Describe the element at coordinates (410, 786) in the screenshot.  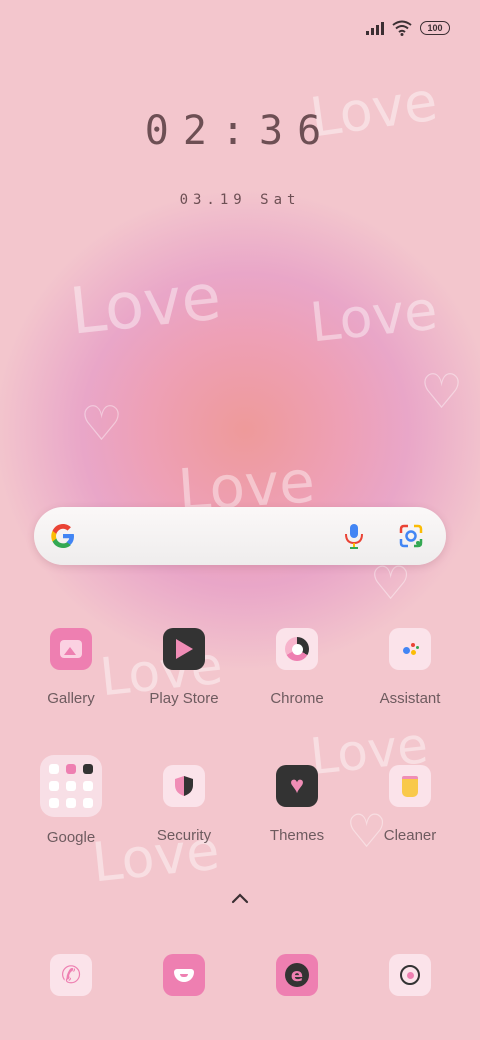
I see `cleaner-icon` at that location.